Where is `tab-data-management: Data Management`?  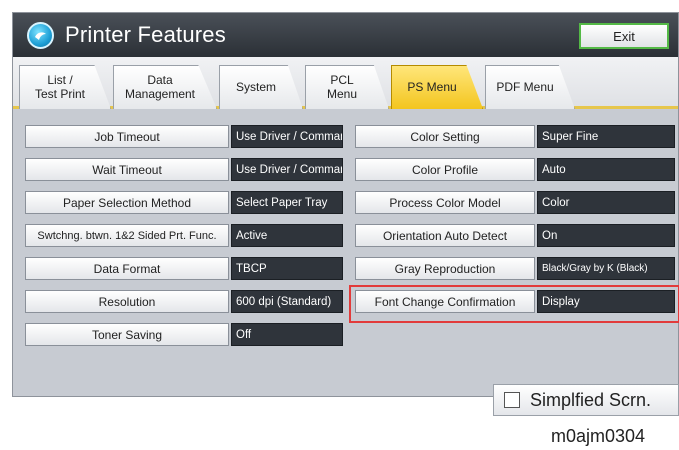 tab-data-management: Data Management is located at coordinates (165, 87).